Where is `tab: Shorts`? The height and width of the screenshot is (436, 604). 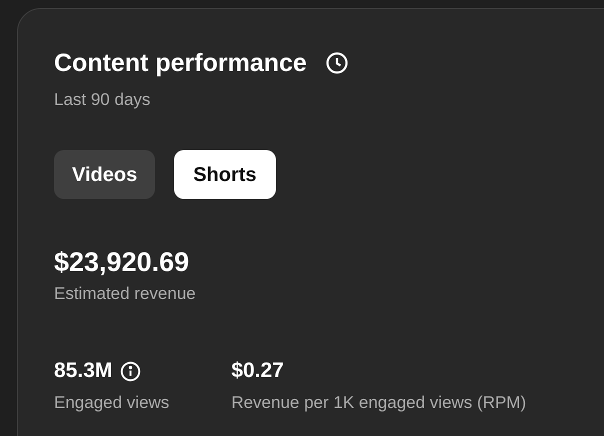 tab: Shorts is located at coordinates (225, 174).